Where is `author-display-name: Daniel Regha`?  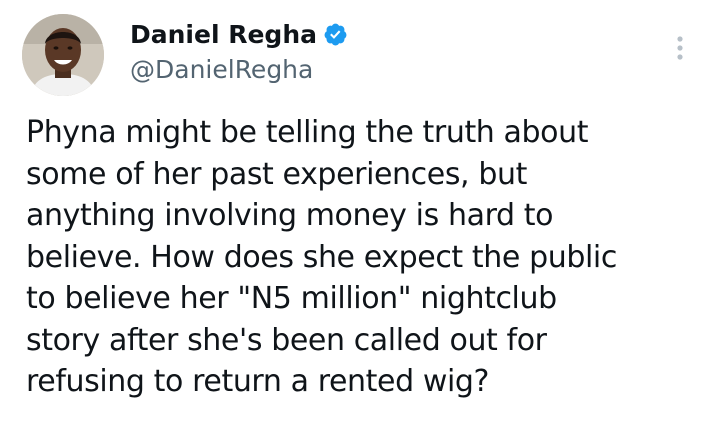 author-display-name: Daniel Regha is located at coordinates (223, 34).